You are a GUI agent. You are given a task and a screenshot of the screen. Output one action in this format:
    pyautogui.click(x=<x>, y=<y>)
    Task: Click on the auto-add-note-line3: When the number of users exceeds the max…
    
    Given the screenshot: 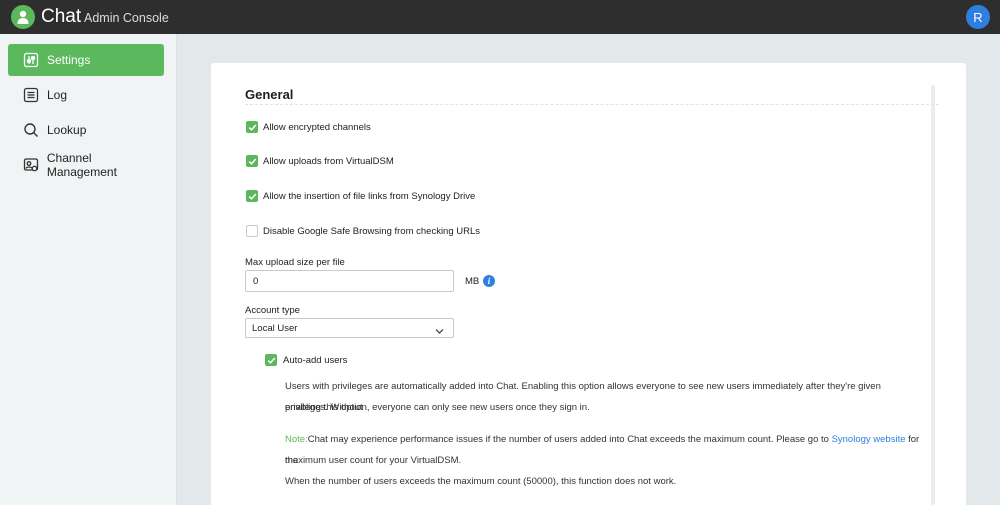 What is the action you would take?
    pyautogui.click(x=481, y=481)
    